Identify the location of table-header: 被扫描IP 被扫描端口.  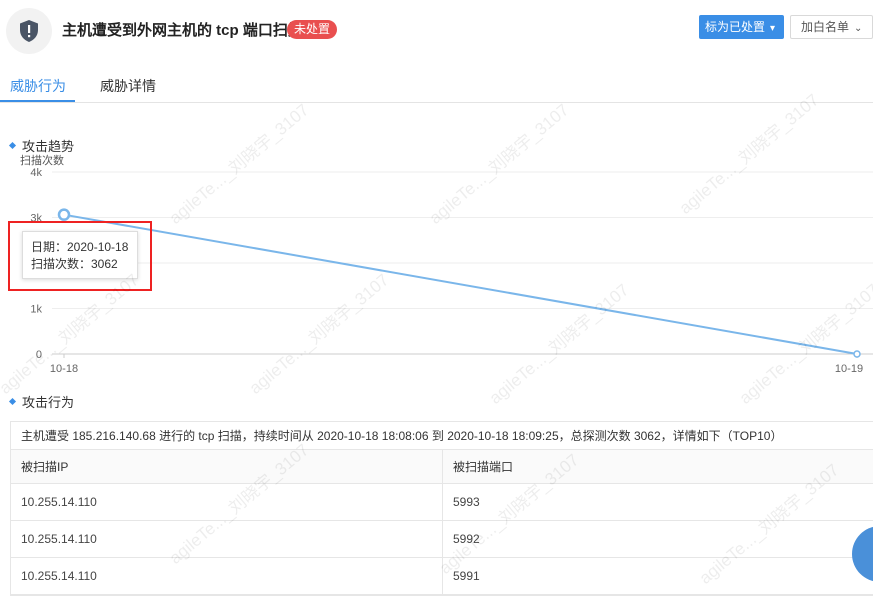
(442, 467).